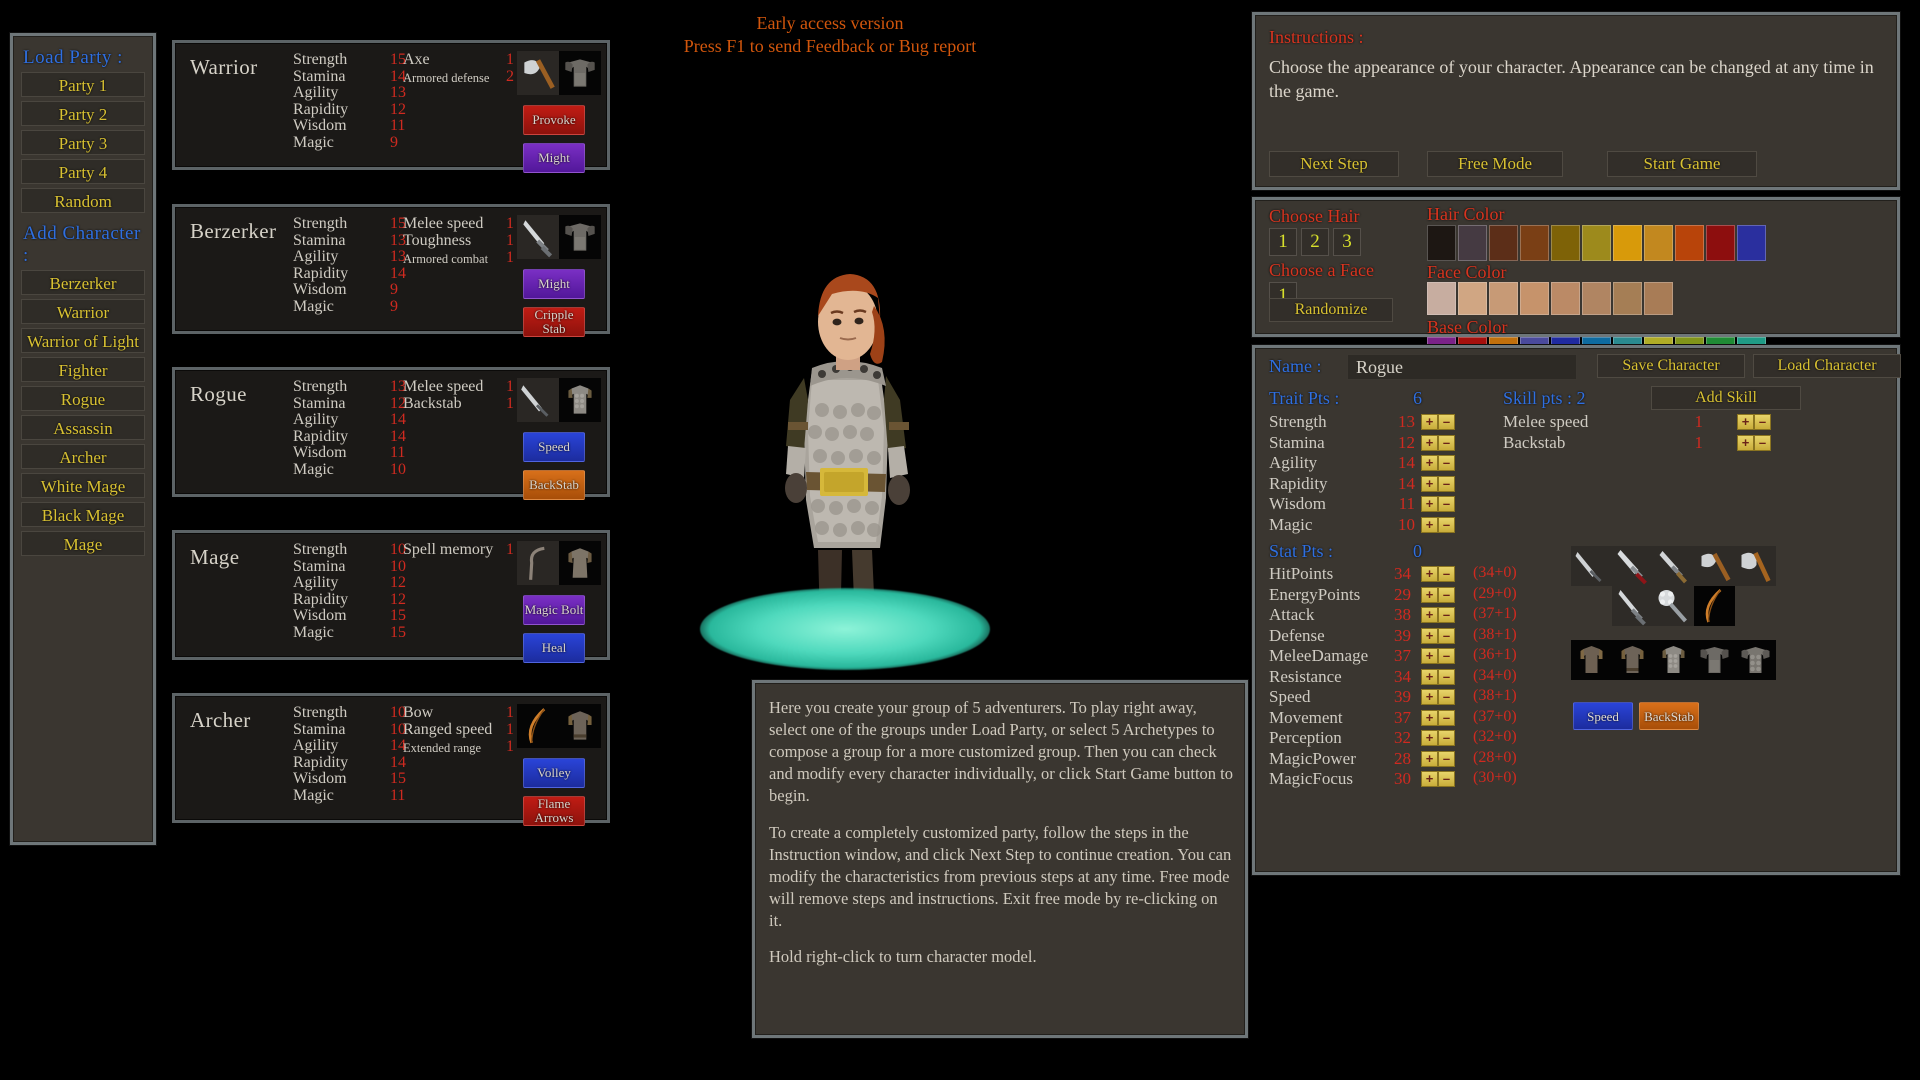  Describe the element at coordinates (83, 543) in the screenshot. I see `add-archetype-mage: Mage` at that location.